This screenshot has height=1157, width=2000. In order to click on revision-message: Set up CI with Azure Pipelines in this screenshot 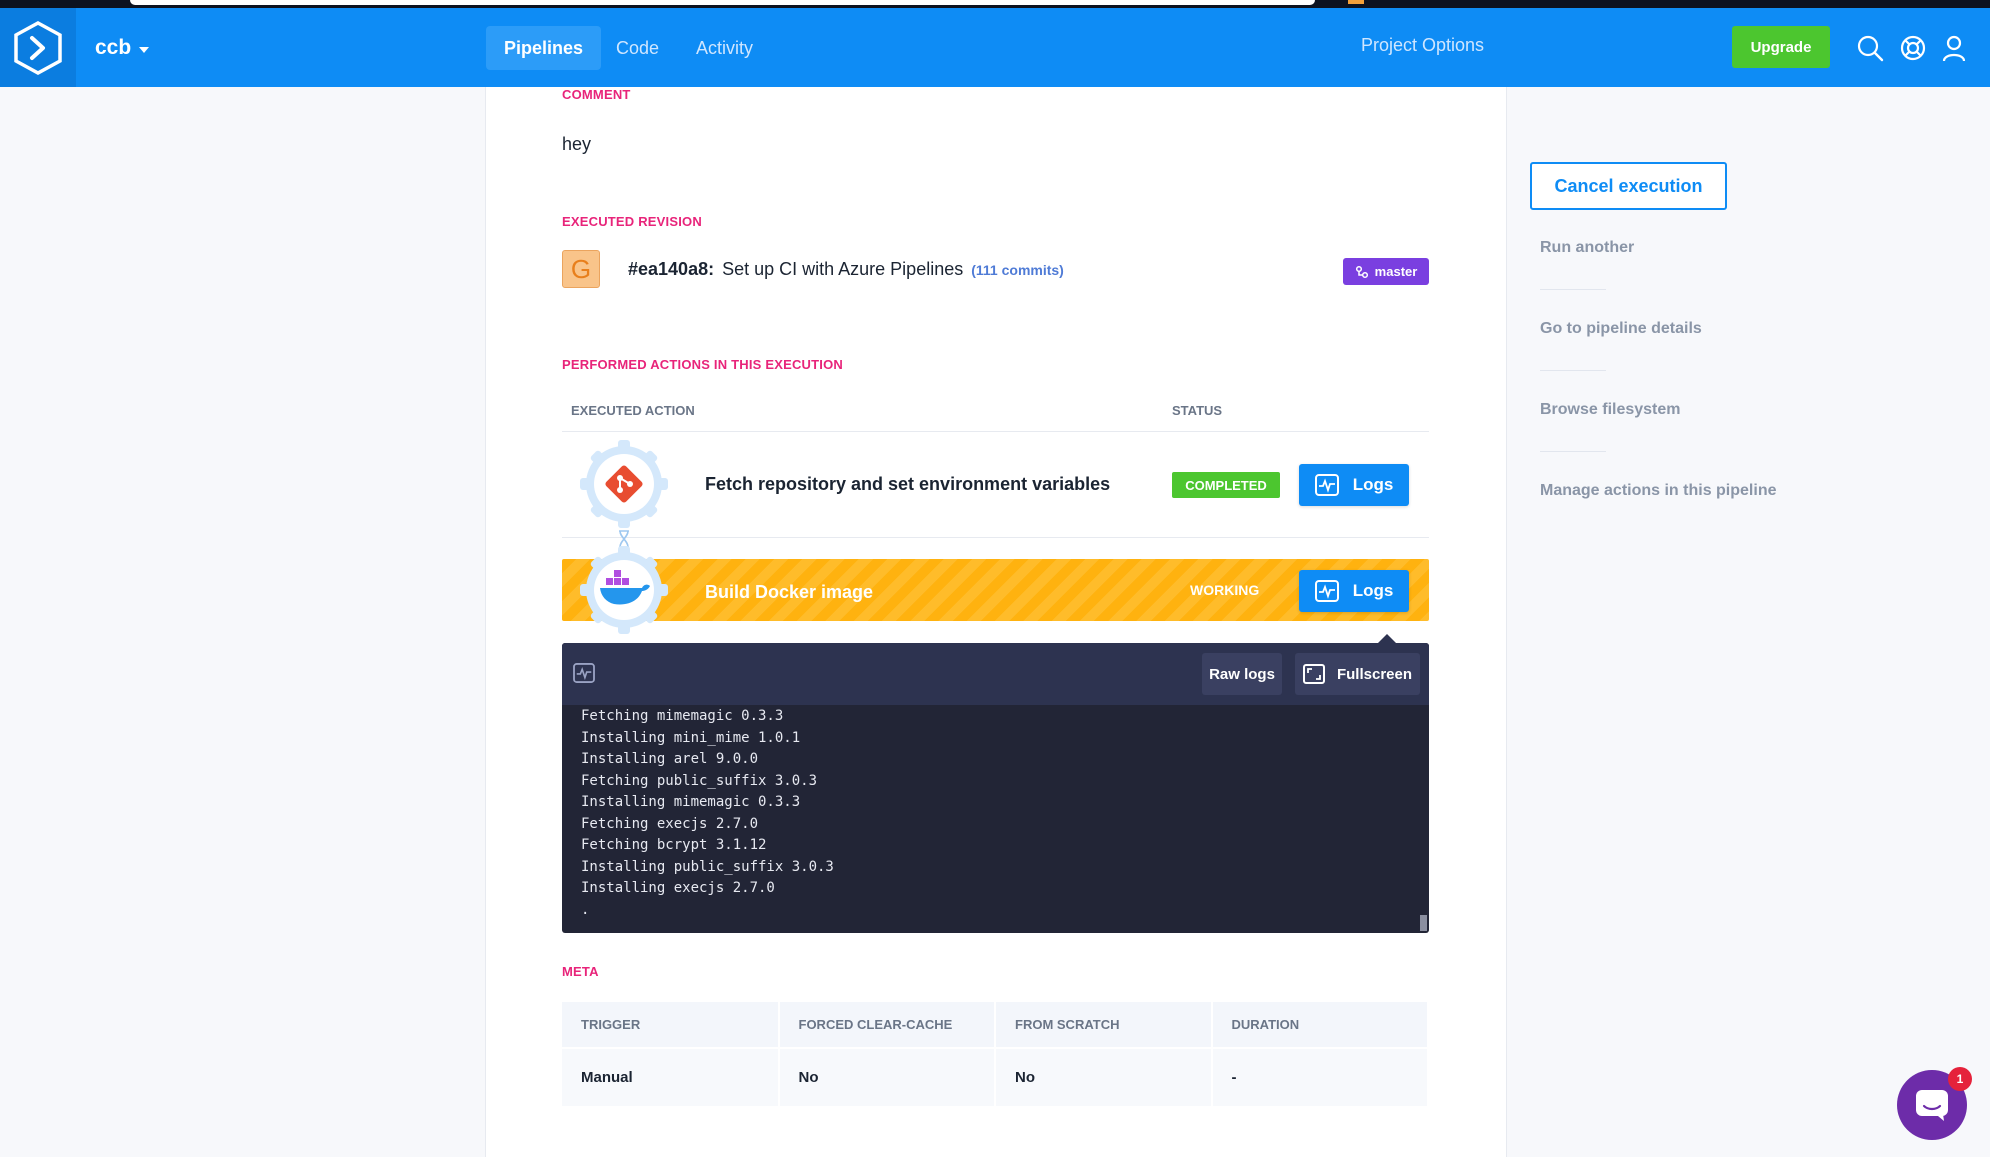, I will do `click(843, 269)`.